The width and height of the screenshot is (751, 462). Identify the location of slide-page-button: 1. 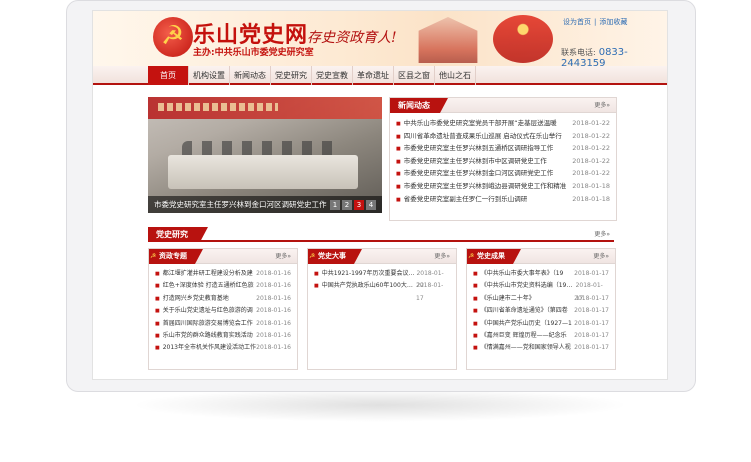
(335, 205).